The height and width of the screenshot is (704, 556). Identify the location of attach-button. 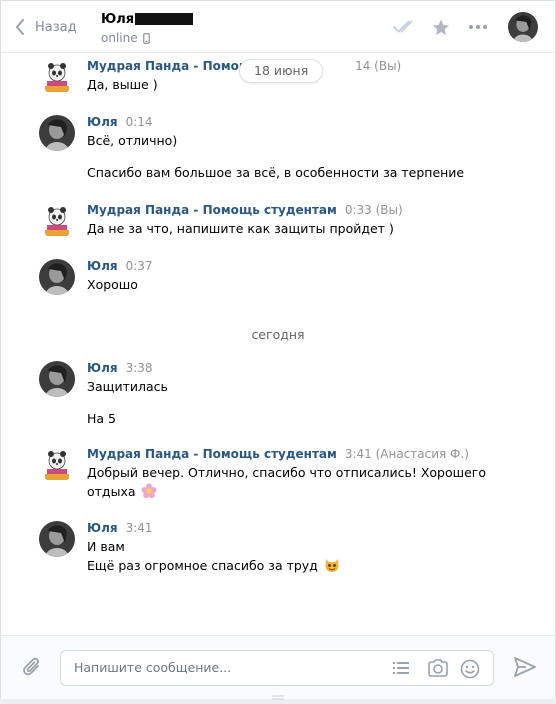
(33, 669).